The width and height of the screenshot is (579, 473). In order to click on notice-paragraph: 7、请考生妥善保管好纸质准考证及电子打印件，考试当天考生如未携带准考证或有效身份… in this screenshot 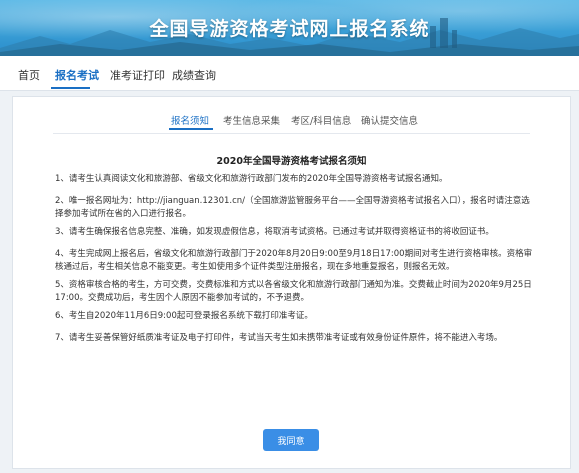, I will do `click(279, 338)`.